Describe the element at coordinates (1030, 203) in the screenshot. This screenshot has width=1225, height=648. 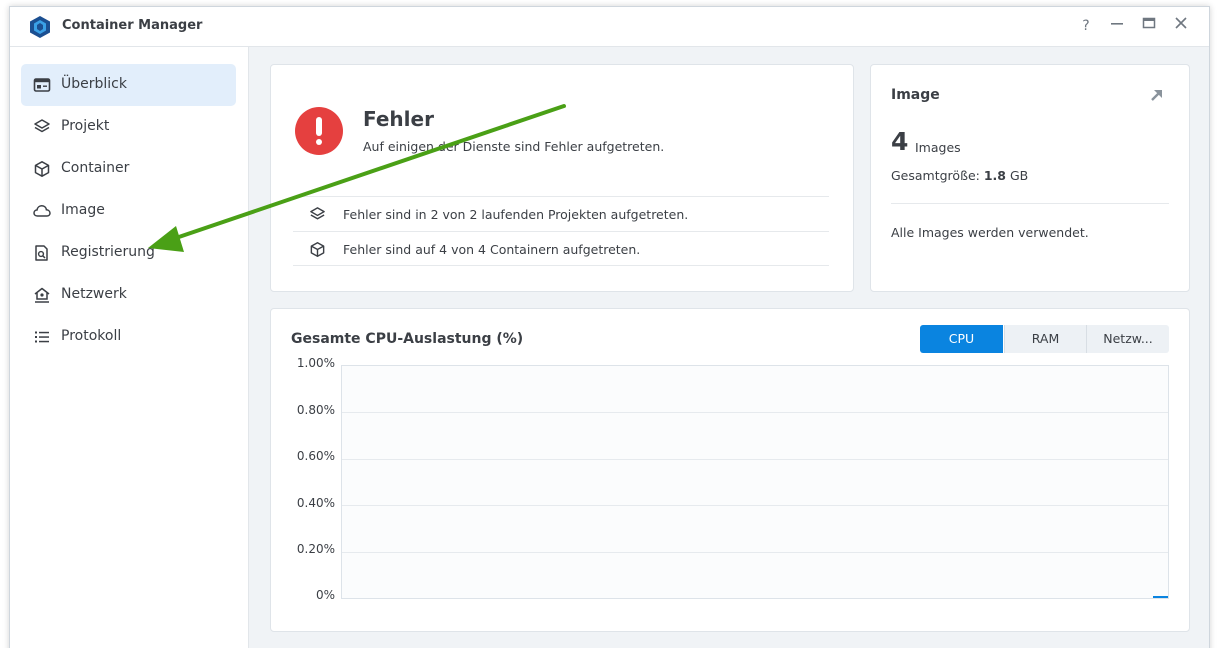
I see `divider` at that location.